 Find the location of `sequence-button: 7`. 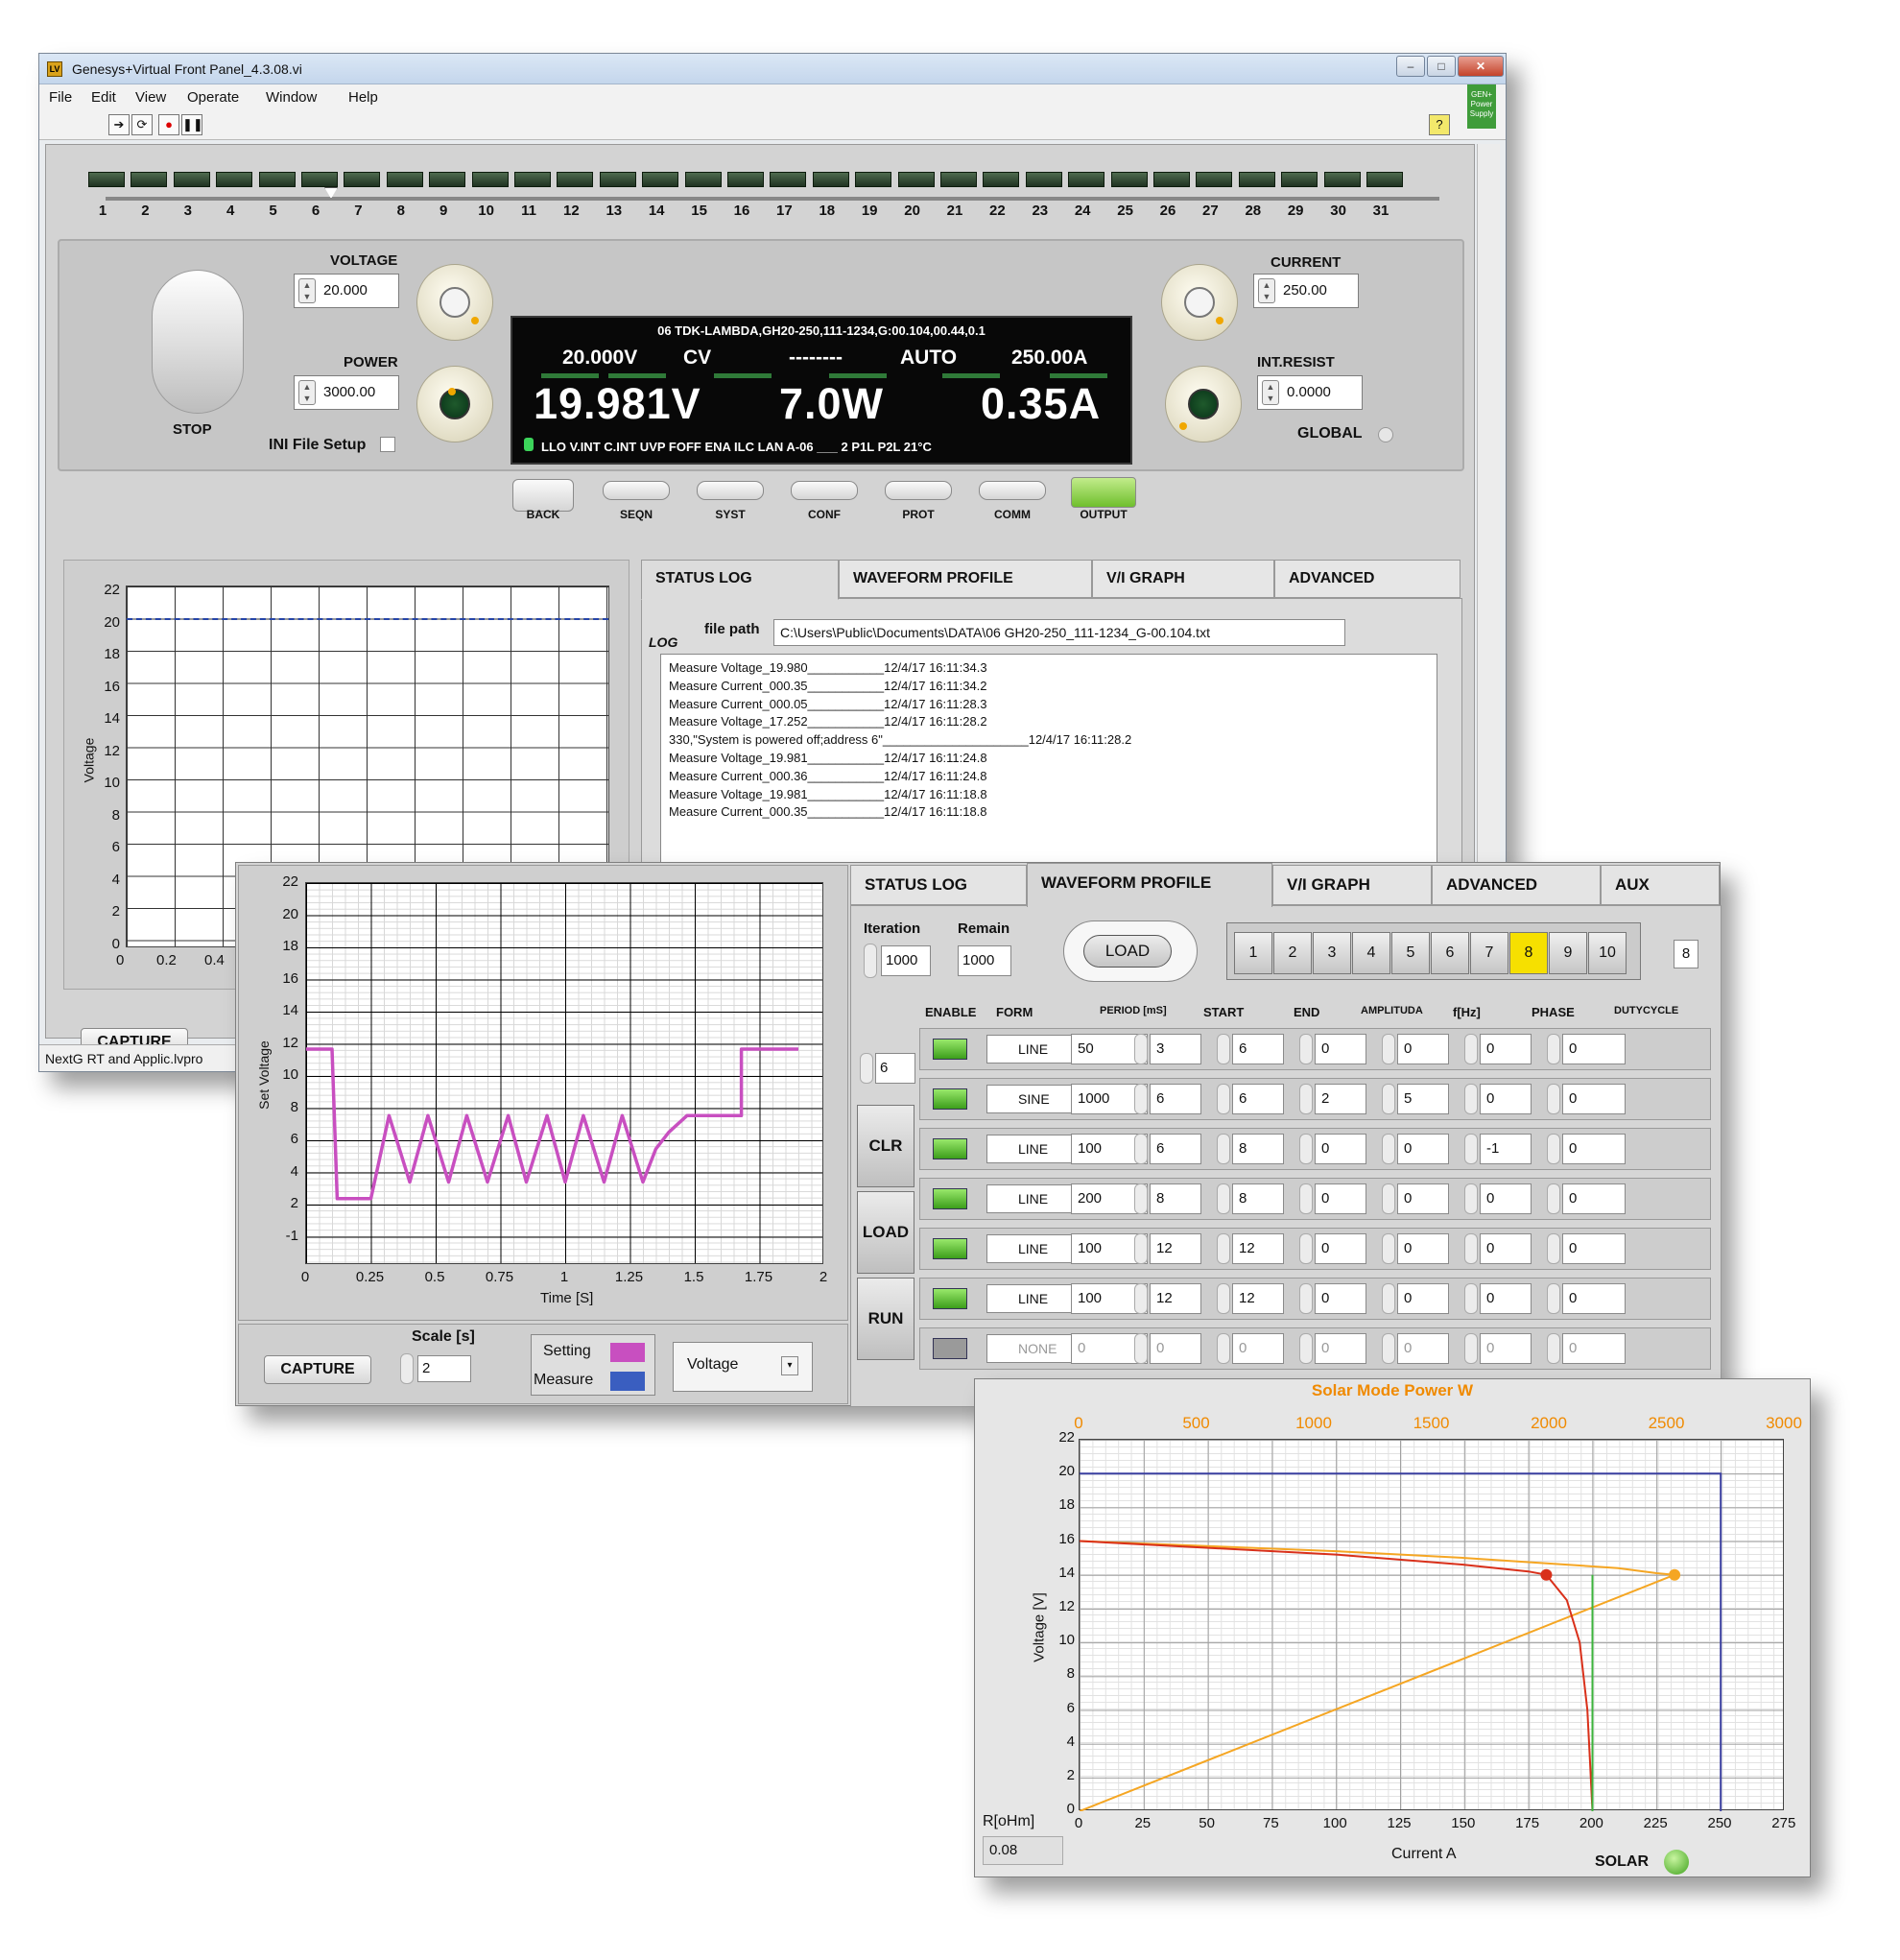

sequence-button: 7 is located at coordinates (1489, 953).